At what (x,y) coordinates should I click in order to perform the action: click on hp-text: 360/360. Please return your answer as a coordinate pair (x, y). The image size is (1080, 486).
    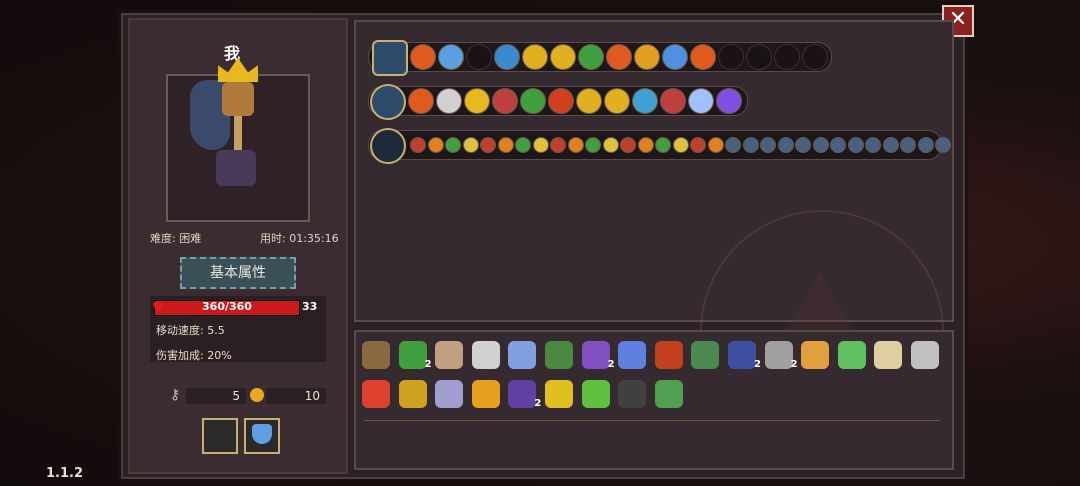
    Looking at the image, I should click on (227, 306).